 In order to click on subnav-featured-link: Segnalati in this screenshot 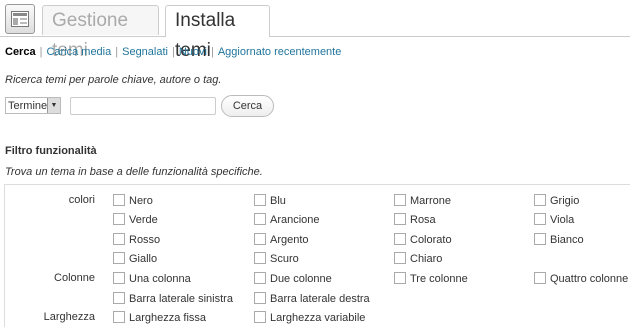, I will do `click(145, 52)`.